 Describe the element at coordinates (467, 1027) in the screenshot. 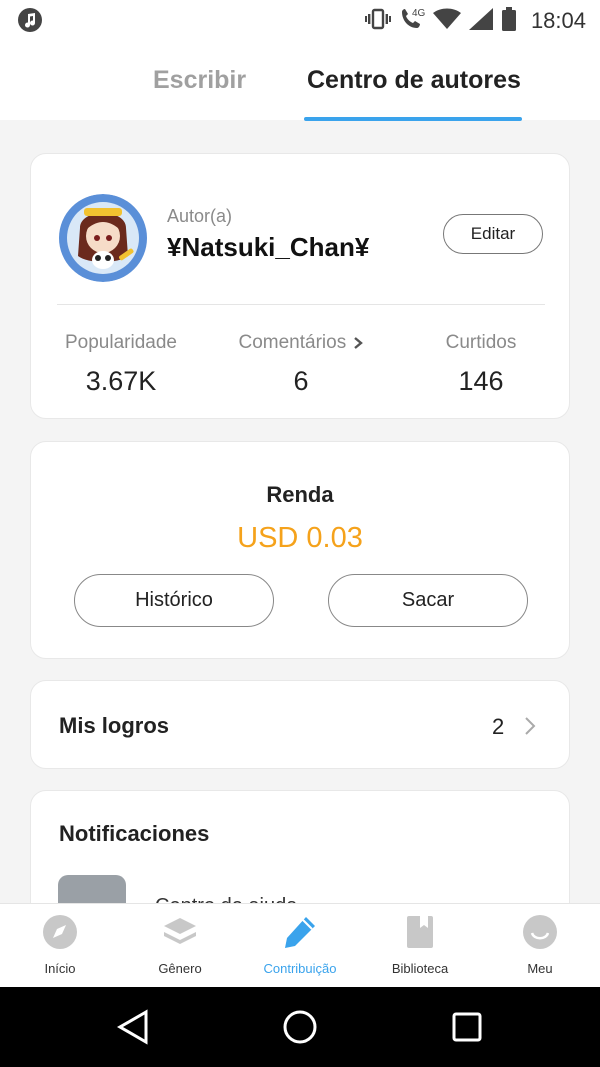

I see `recents-icon` at that location.